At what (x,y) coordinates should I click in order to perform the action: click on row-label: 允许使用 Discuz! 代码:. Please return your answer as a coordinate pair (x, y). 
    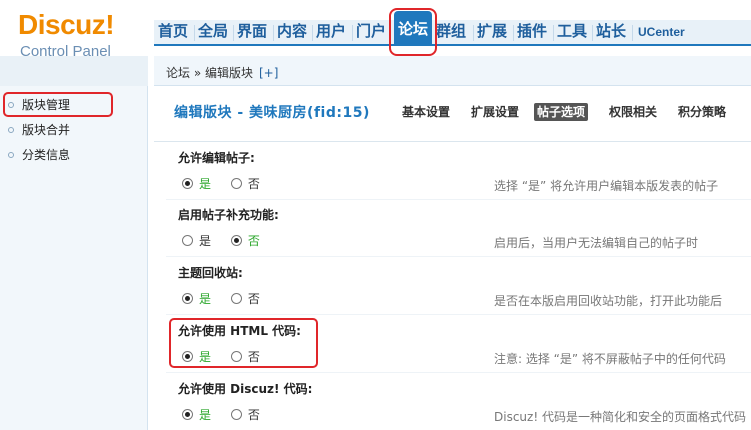
    Looking at the image, I should click on (245, 389).